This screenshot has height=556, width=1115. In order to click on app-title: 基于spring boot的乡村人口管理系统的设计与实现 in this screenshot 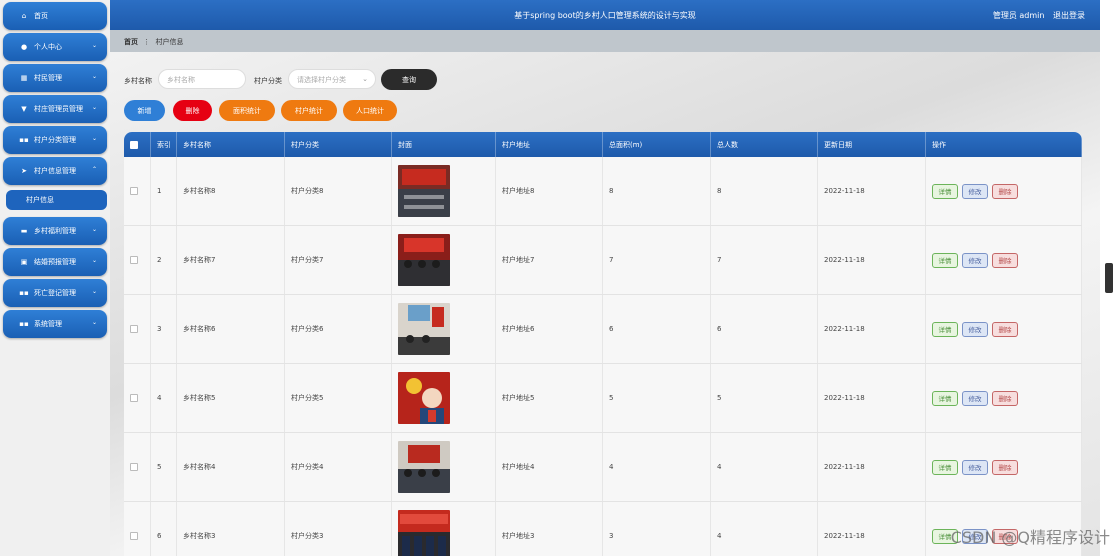, I will do `click(605, 15)`.